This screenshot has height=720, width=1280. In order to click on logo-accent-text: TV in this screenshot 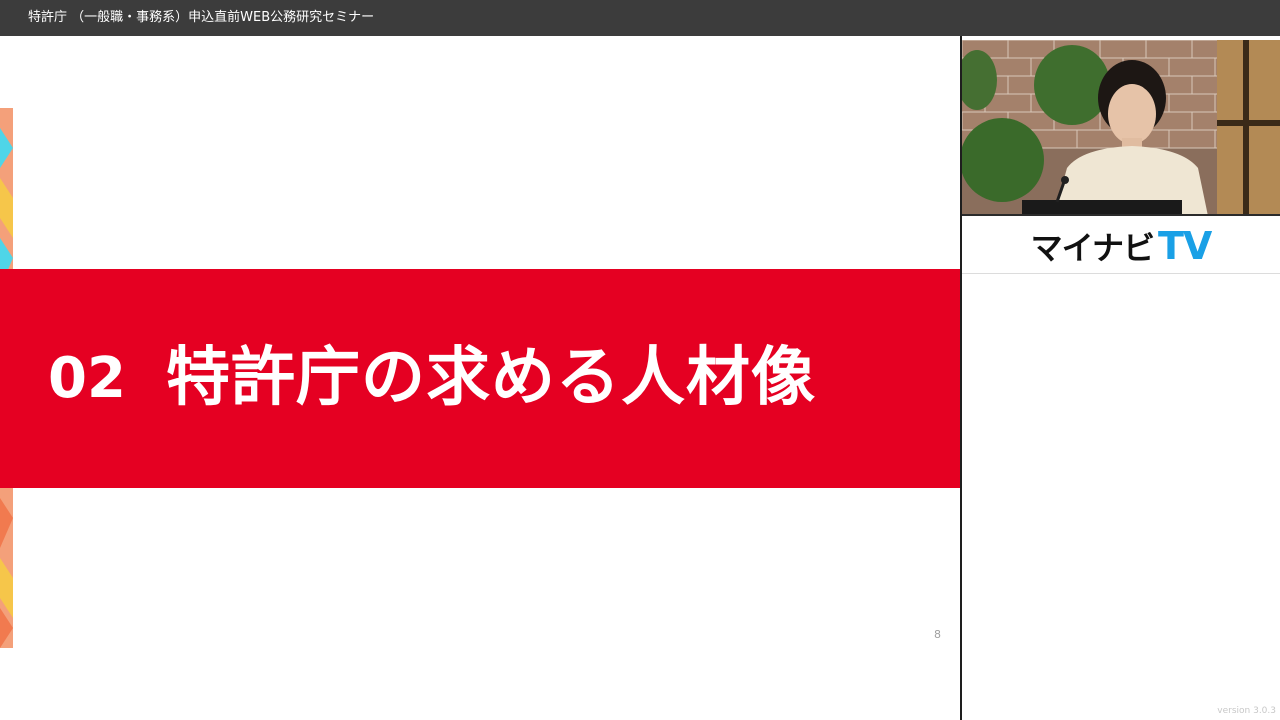, I will do `click(1185, 245)`.